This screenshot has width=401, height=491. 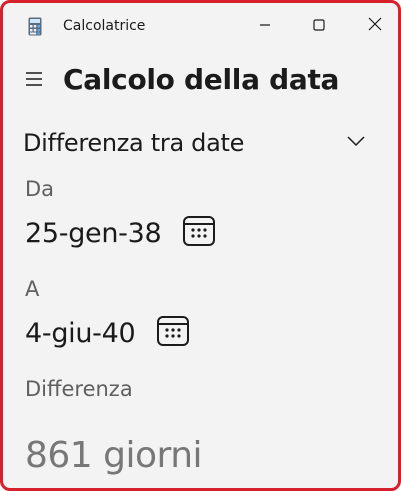 What do you see at coordinates (79, 389) in the screenshot?
I see `difference-label: Differenza` at bounding box center [79, 389].